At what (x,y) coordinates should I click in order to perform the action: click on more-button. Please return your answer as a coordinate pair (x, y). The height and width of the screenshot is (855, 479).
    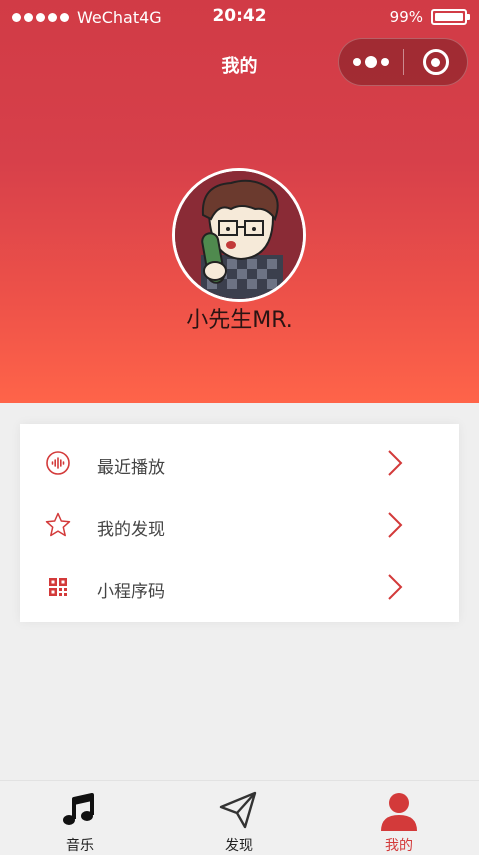
    Looking at the image, I should click on (371, 62).